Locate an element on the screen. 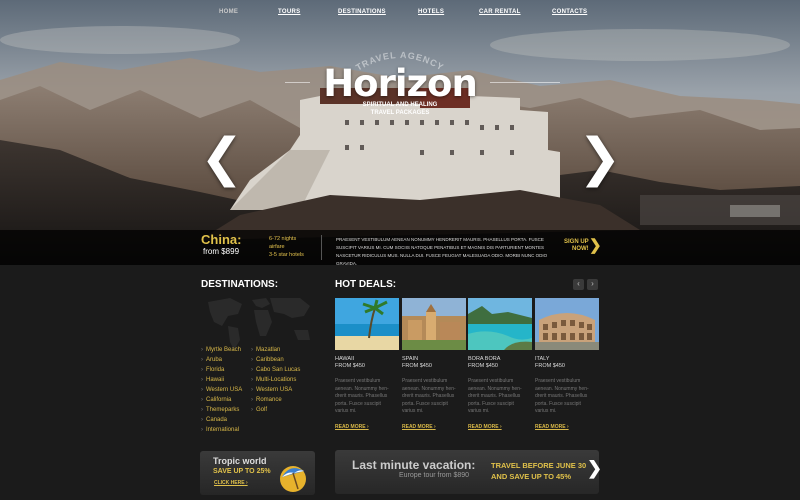 The width and height of the screenshot is (800, 500). promo-title: Tropic world is located at coordinates (240, 461).